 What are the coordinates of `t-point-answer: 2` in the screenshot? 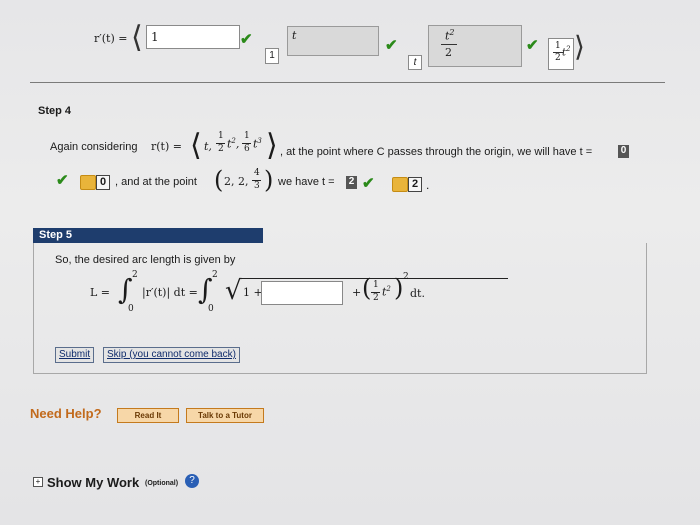 It's located at (351, 182).